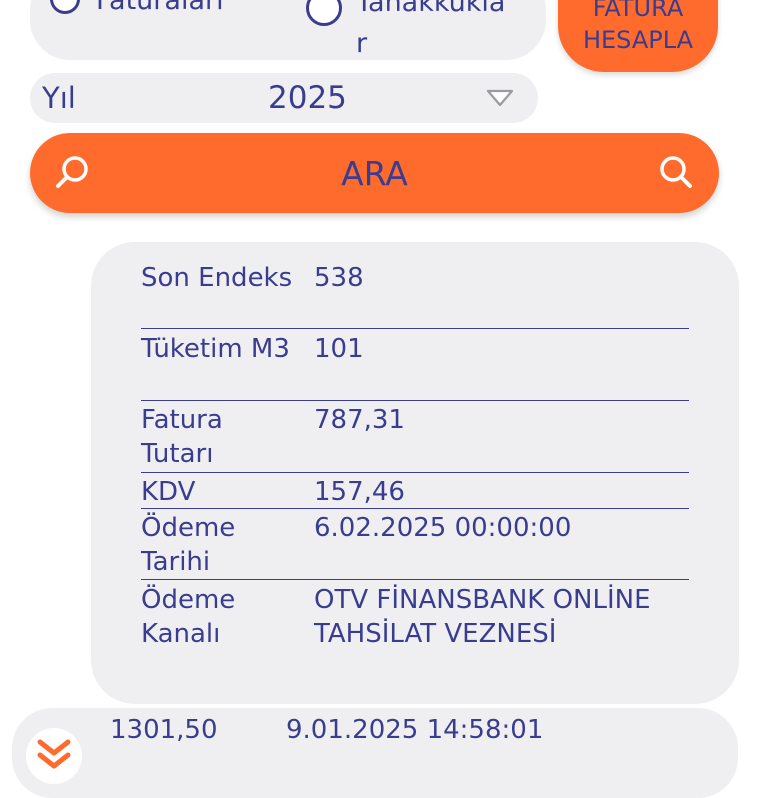 The image size is (768, 798). I want to click on year-label: Yıl, so click(59, 98).